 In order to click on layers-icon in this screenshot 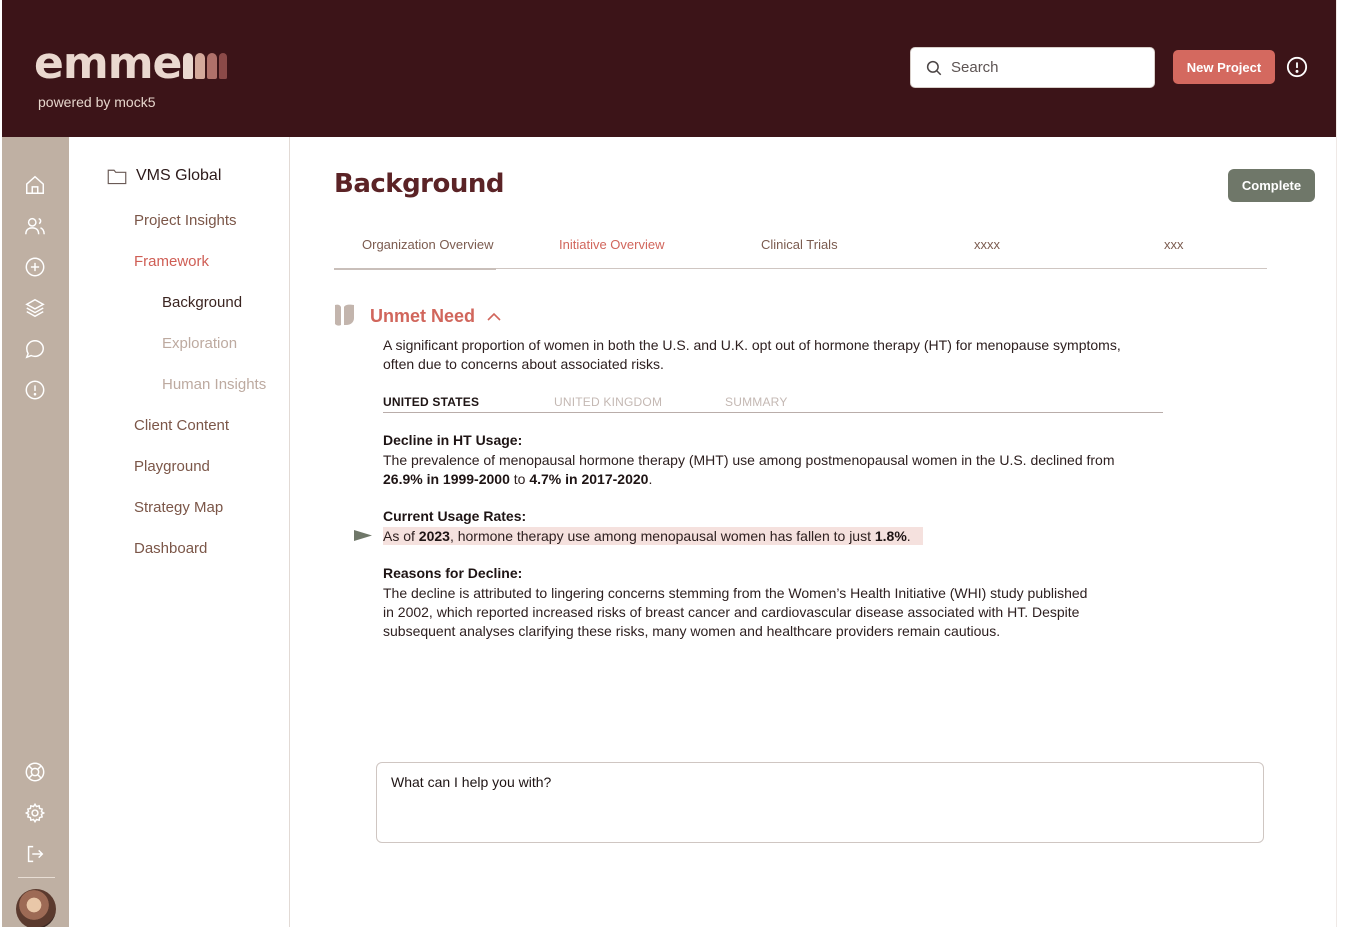, I will do `click(35, 308)`.